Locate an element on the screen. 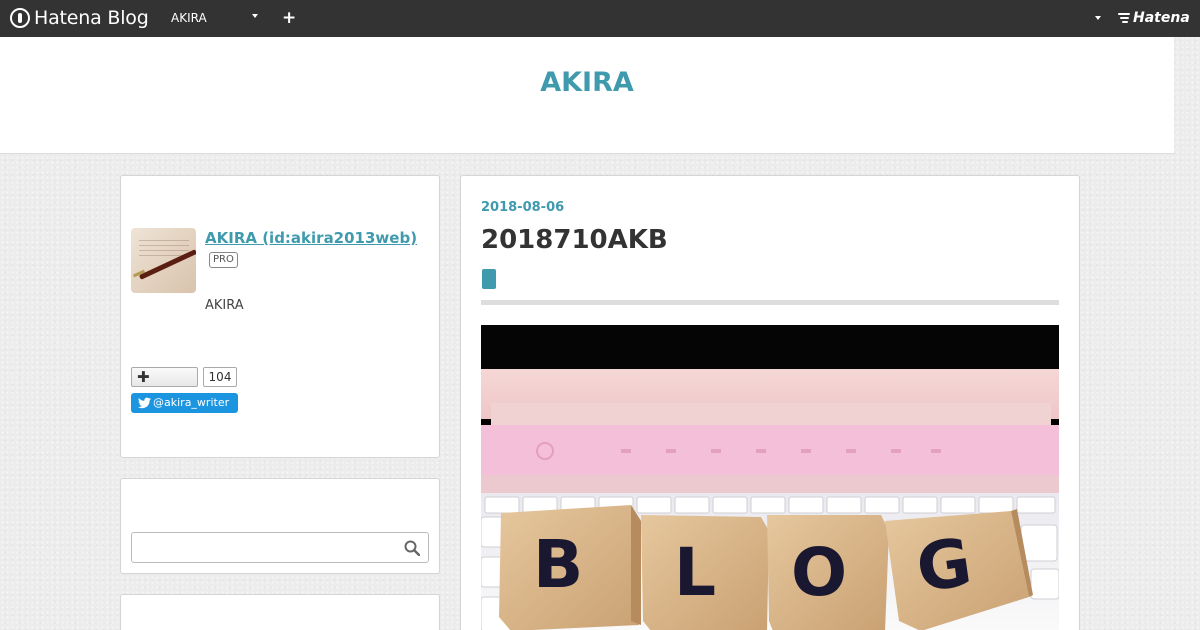  image-letter-g: G is located at coordinates (944, 566).